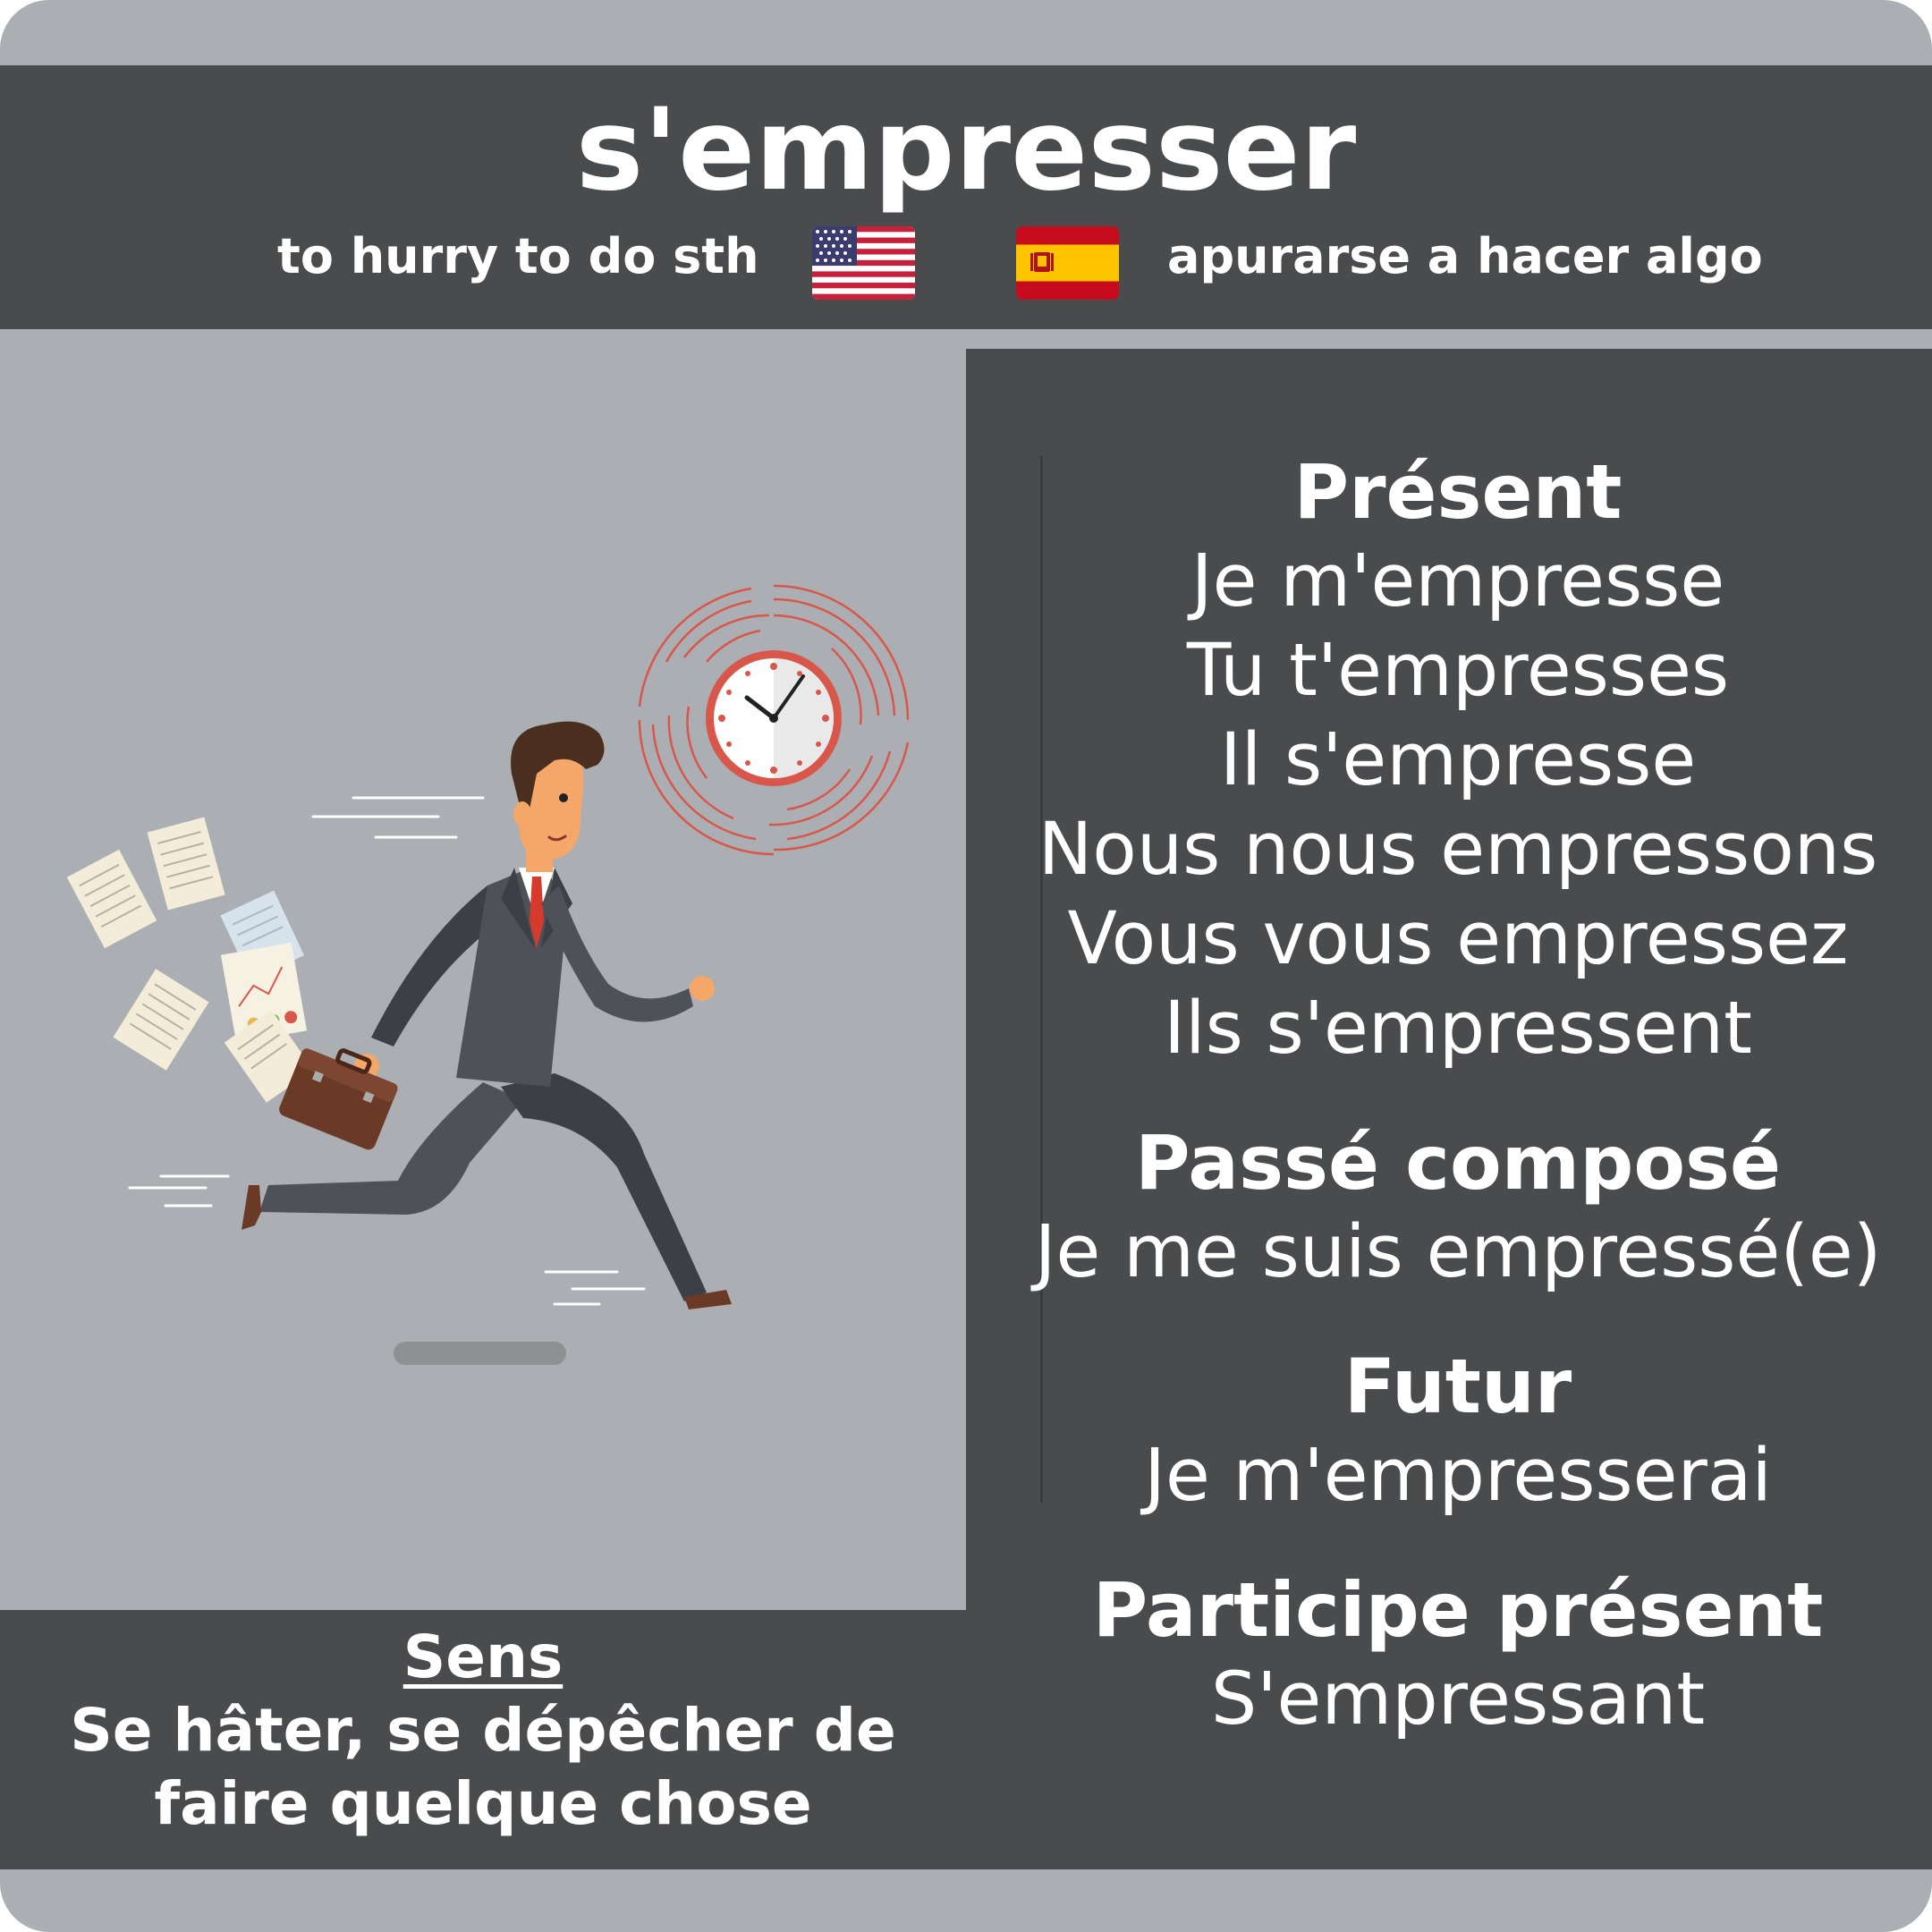  I want to click on meaning-line: faire quelque chose, so click(483, 1803).